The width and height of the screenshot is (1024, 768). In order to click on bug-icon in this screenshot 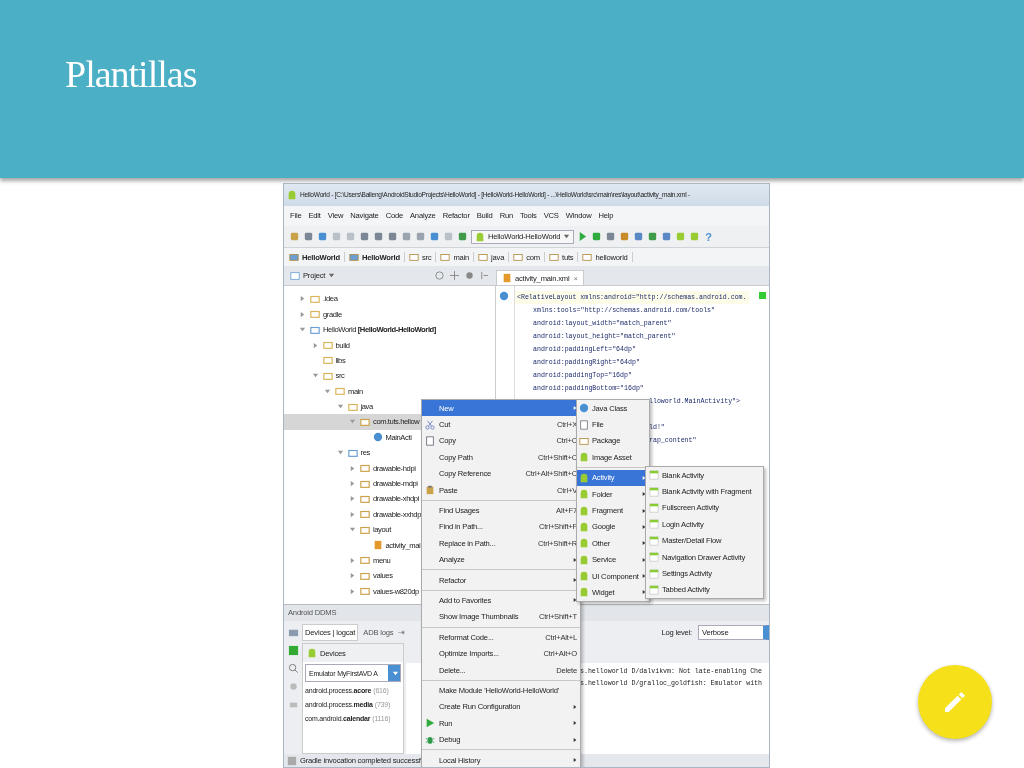, I will do `click(430, 739)`.